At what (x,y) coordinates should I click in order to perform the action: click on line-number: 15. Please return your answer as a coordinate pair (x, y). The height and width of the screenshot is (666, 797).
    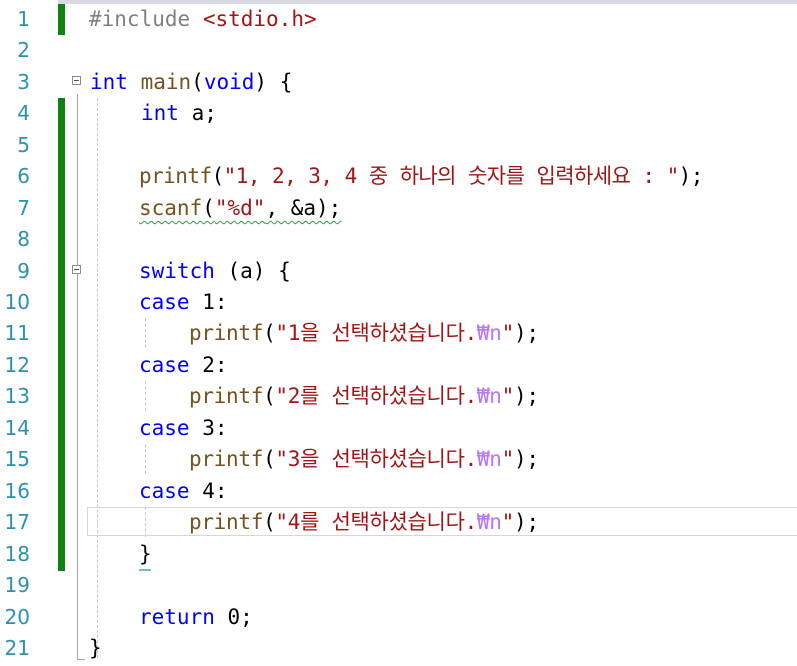
    Looking at the image, I should click on (17, 459).